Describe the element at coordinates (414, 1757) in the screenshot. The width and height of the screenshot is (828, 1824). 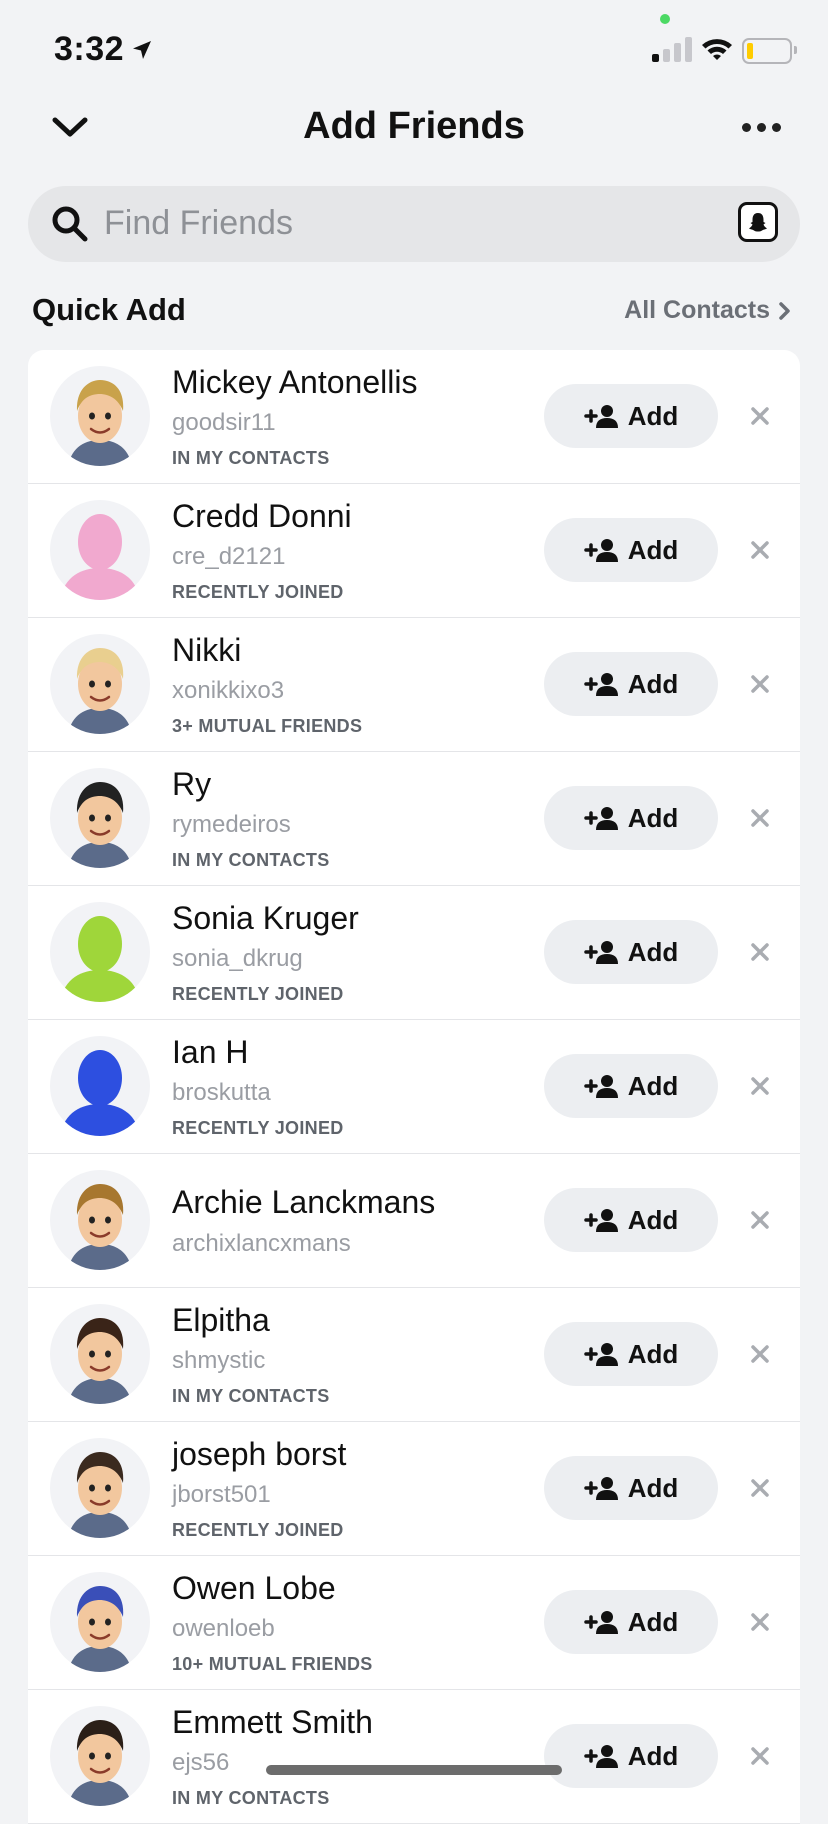
I see `list-item: Emmett Smith ejs56 IN MY CONTACTS Add` at that location.